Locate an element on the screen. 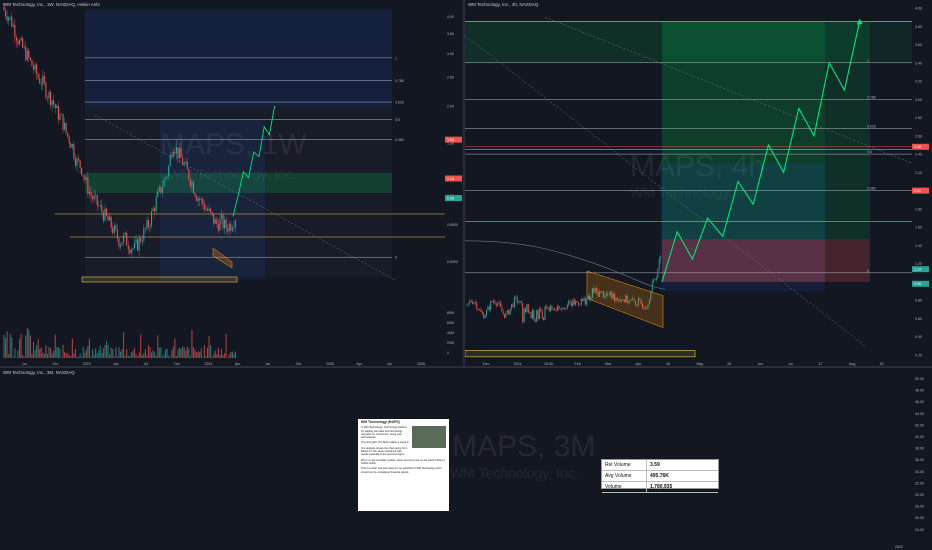  y-axis-bg is located at coordinates (922, 183).